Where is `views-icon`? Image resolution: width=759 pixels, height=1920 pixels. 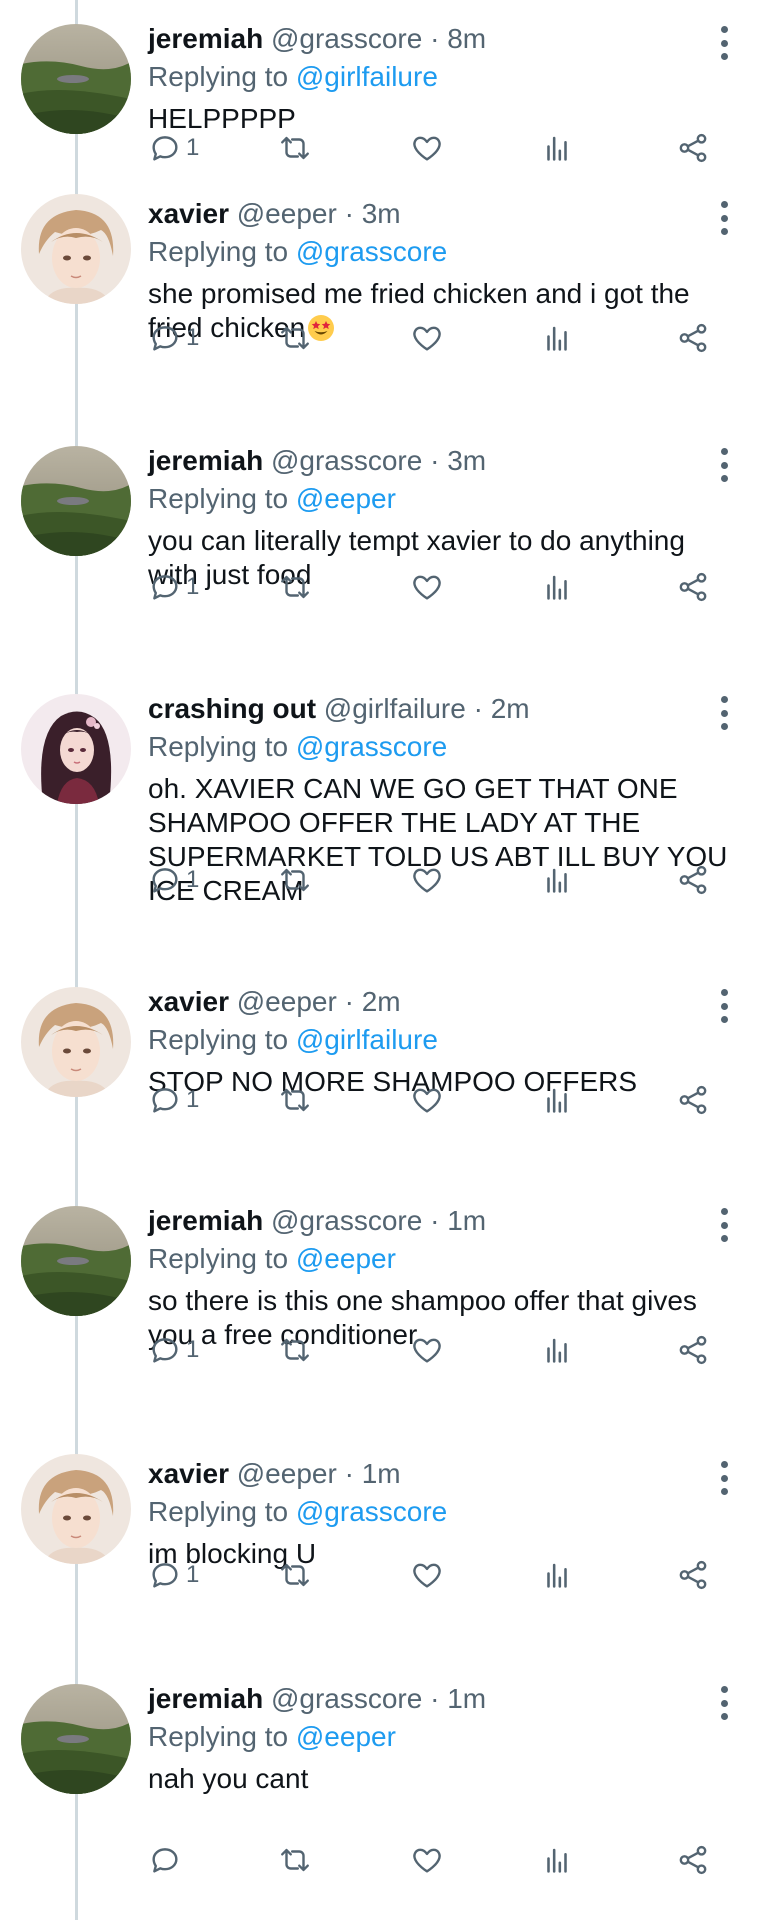
views-icon is located at coordinates (557, 1575).